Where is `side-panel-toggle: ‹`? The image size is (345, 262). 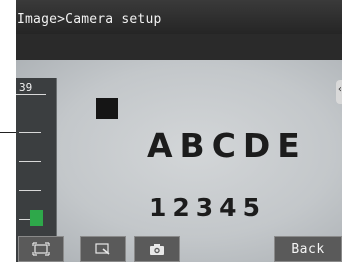
side-panel-toggle: ‹ is located at coordinates (339, 92).